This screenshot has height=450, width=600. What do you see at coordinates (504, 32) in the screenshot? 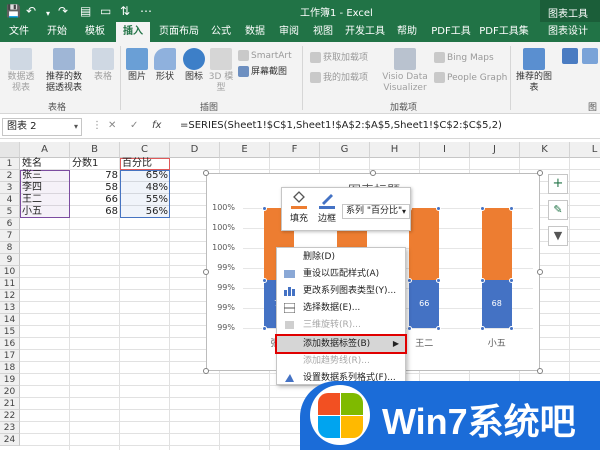
I see `tab-pdf-toolset: PDF工具集` at bounding box center [504, 32].